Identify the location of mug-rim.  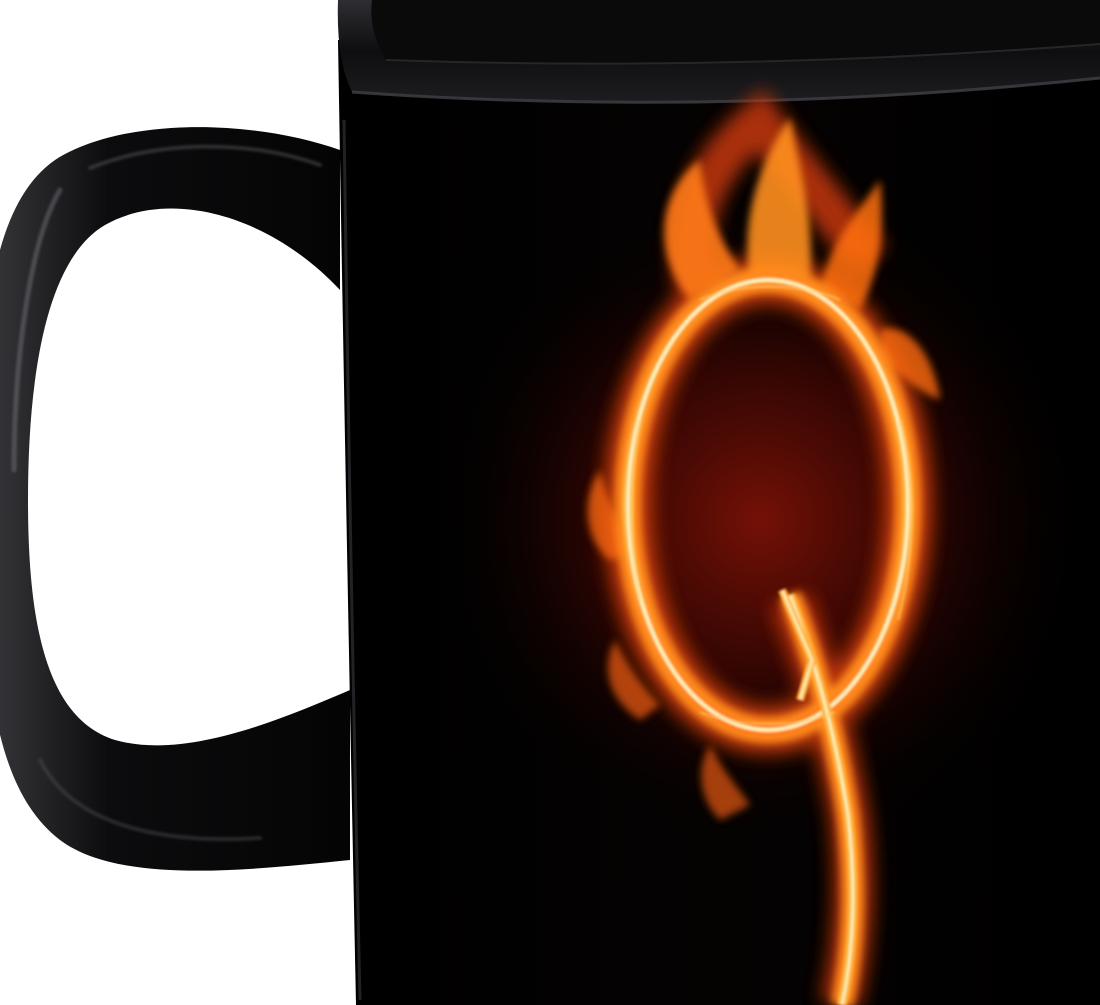
(718, 52).